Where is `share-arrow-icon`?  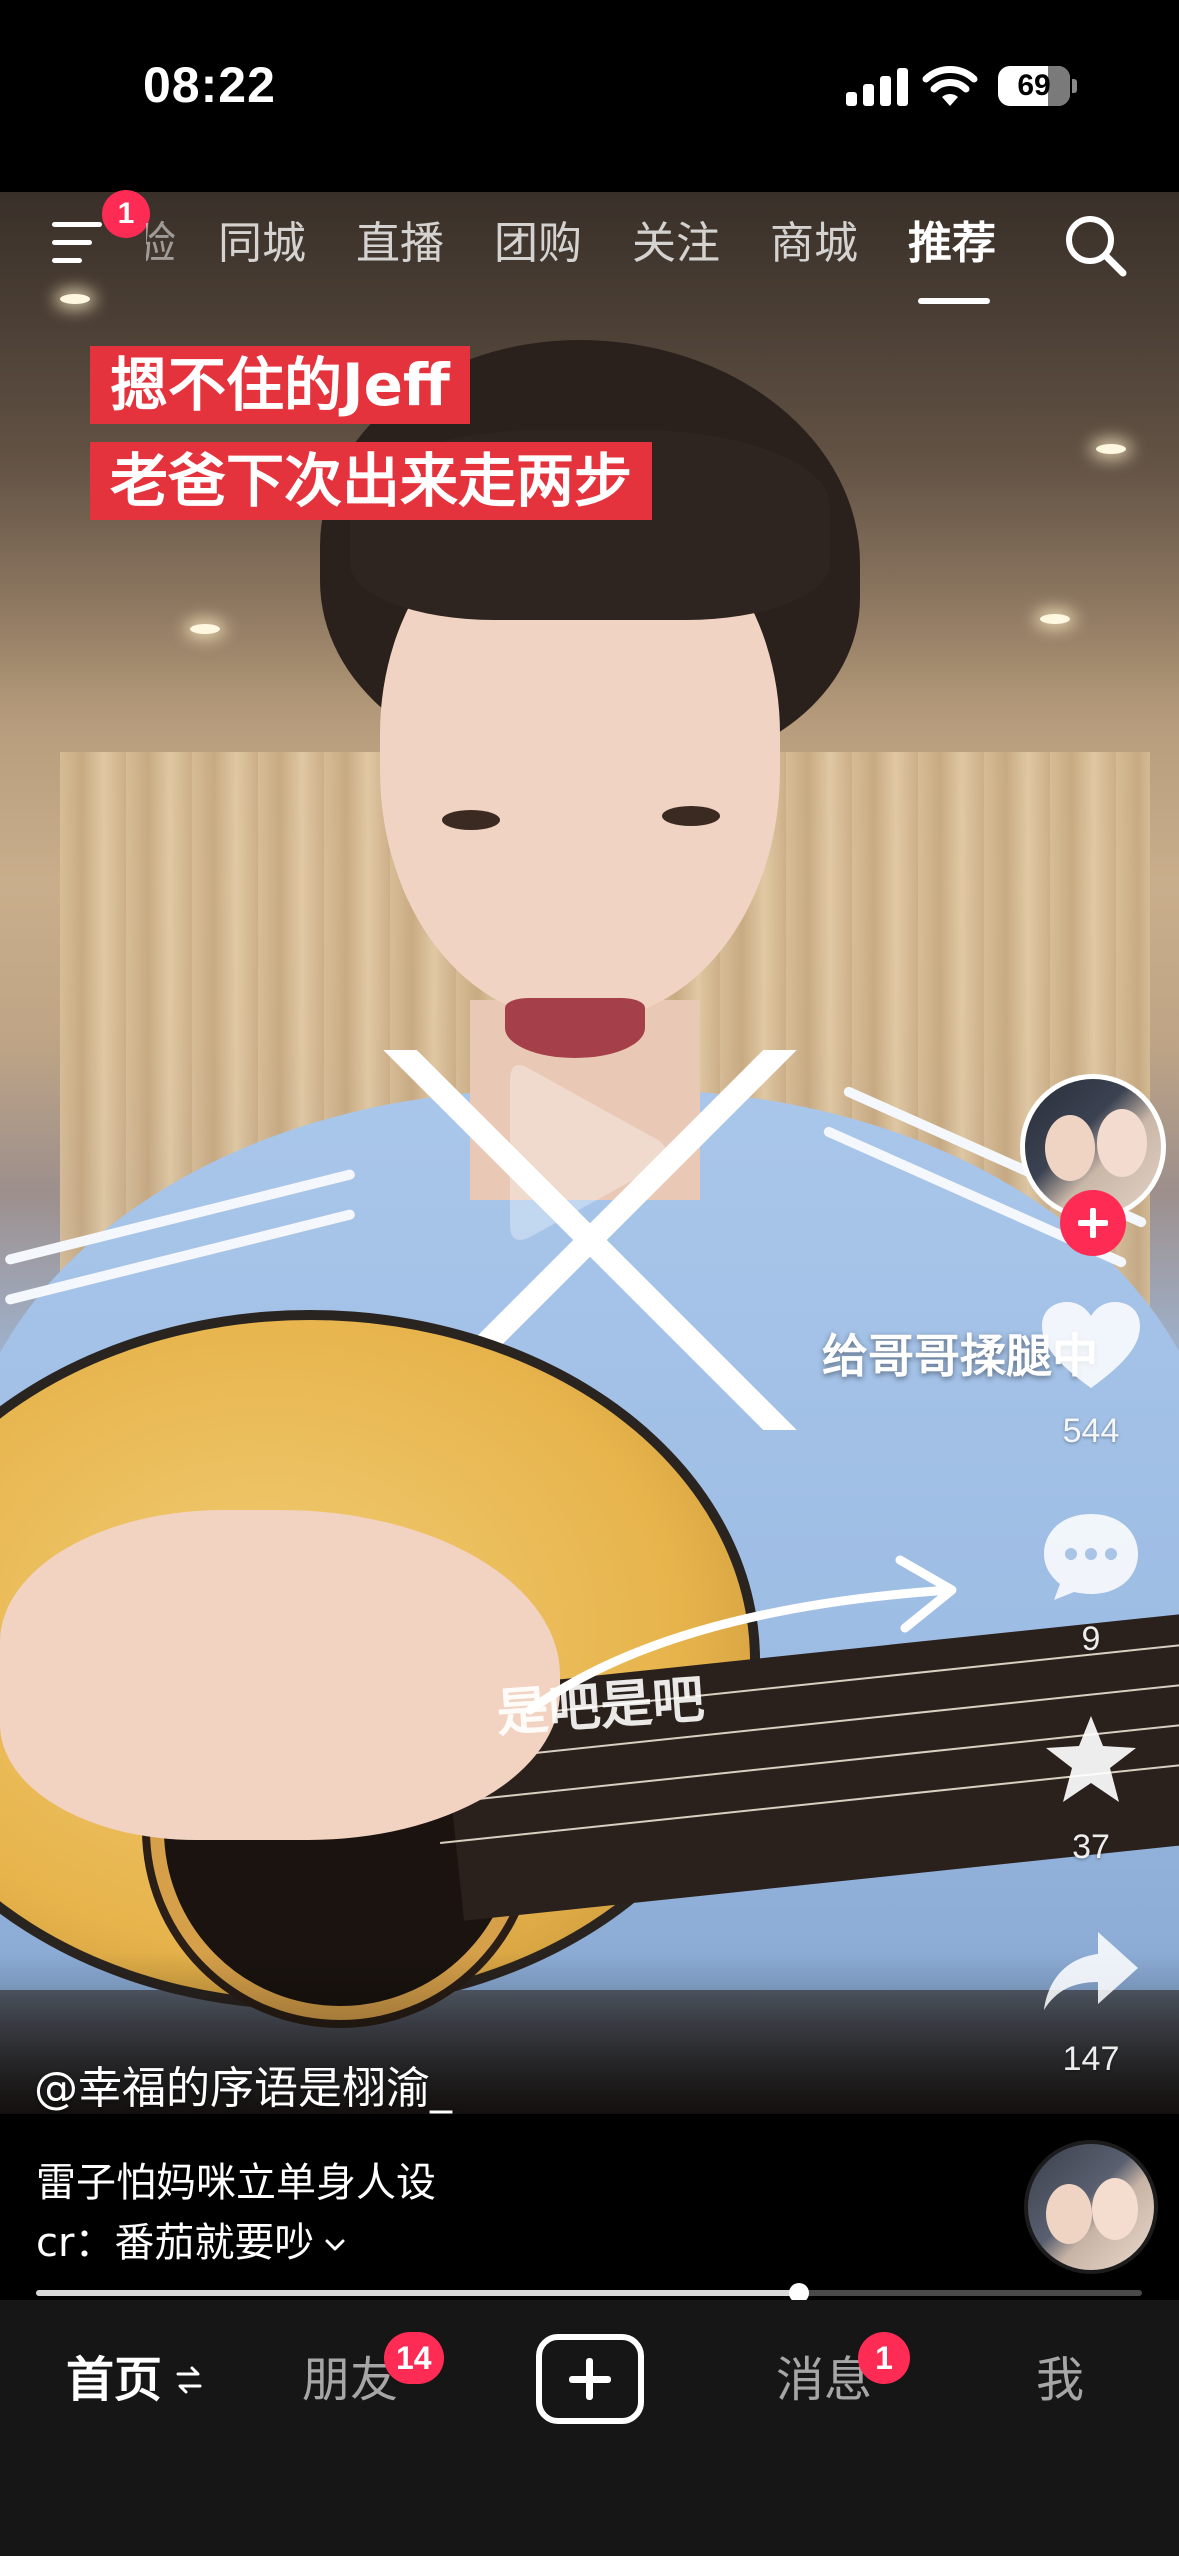 share-arrow-icon is located at coordinates (1091, 1972).